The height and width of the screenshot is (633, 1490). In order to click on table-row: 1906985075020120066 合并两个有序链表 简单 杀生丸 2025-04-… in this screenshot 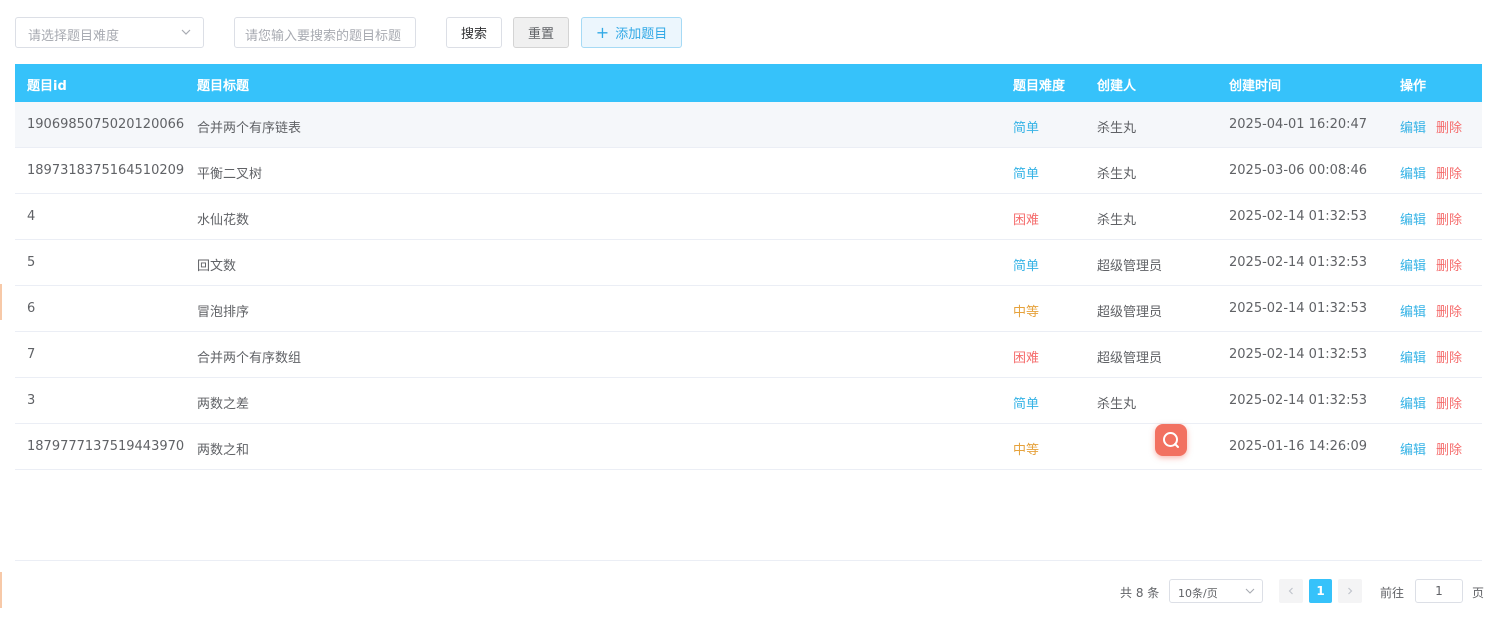, I will do `click(748, 125)`.